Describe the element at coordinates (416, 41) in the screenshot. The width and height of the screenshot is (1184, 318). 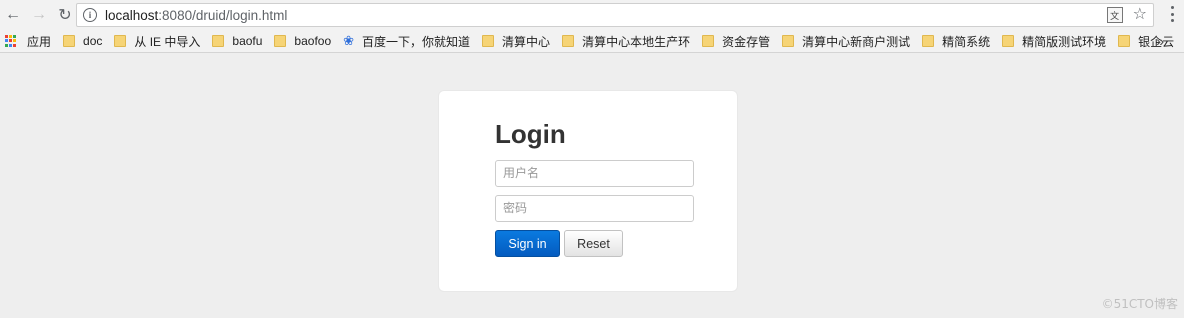
I see `bookmark-label: 百度一下，你就知道` at that location.